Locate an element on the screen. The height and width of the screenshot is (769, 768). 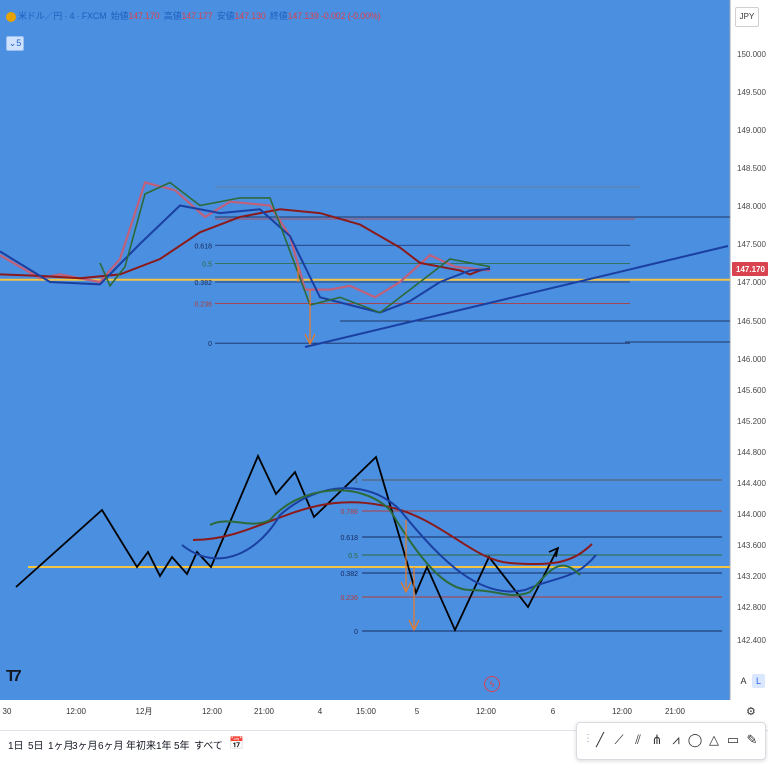
price-tick-label: 142.400 is located at coordinates (751, 640).